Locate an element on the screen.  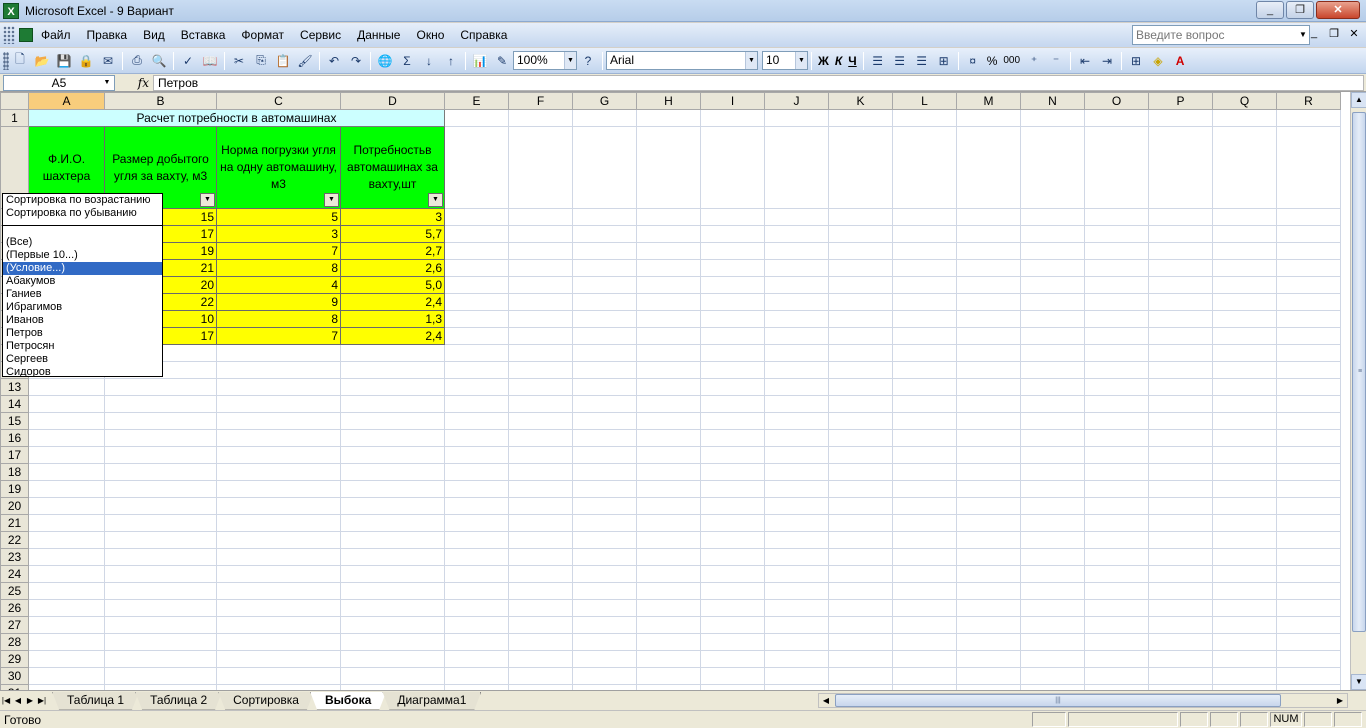
menu-edit: Правка is located at coordinates (107, 35).